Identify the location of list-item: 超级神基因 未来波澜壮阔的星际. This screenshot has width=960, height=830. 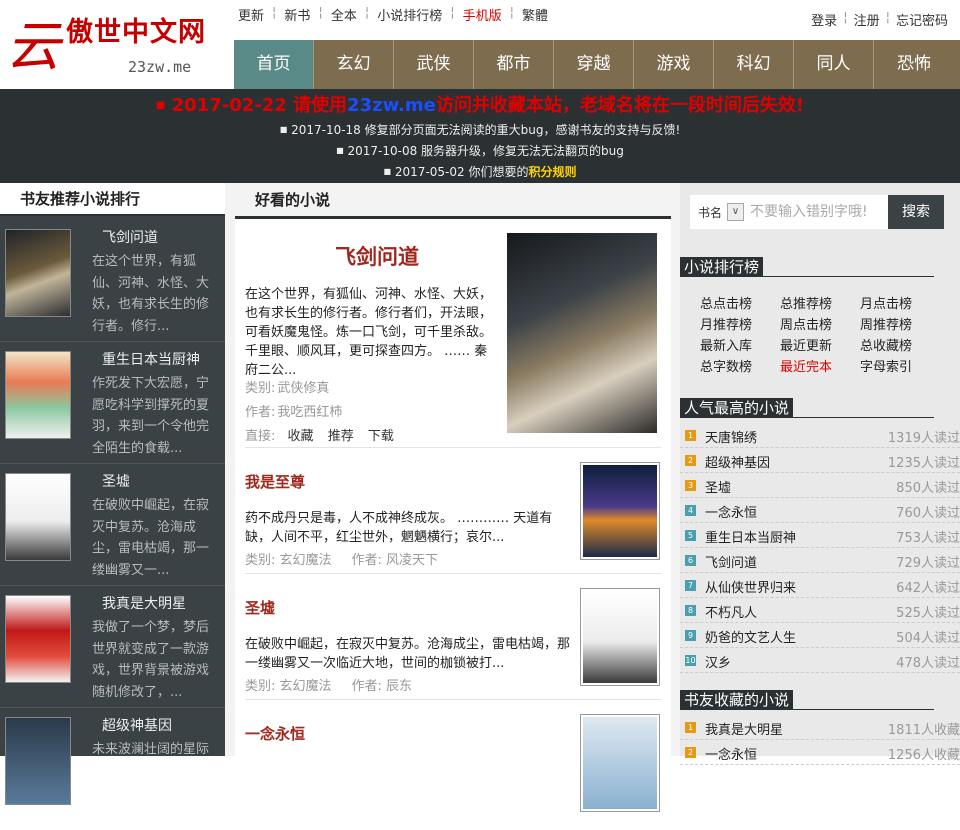
(112, 769).